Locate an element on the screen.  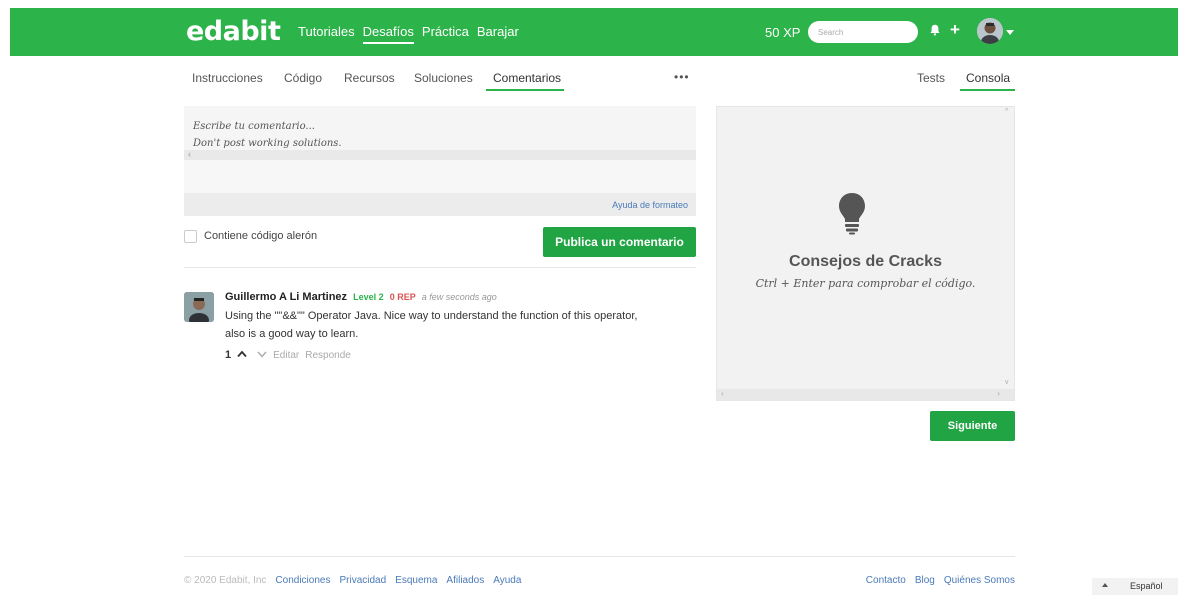
nav-tutoriales: Tutoriales is located at coordinates (326, 34).